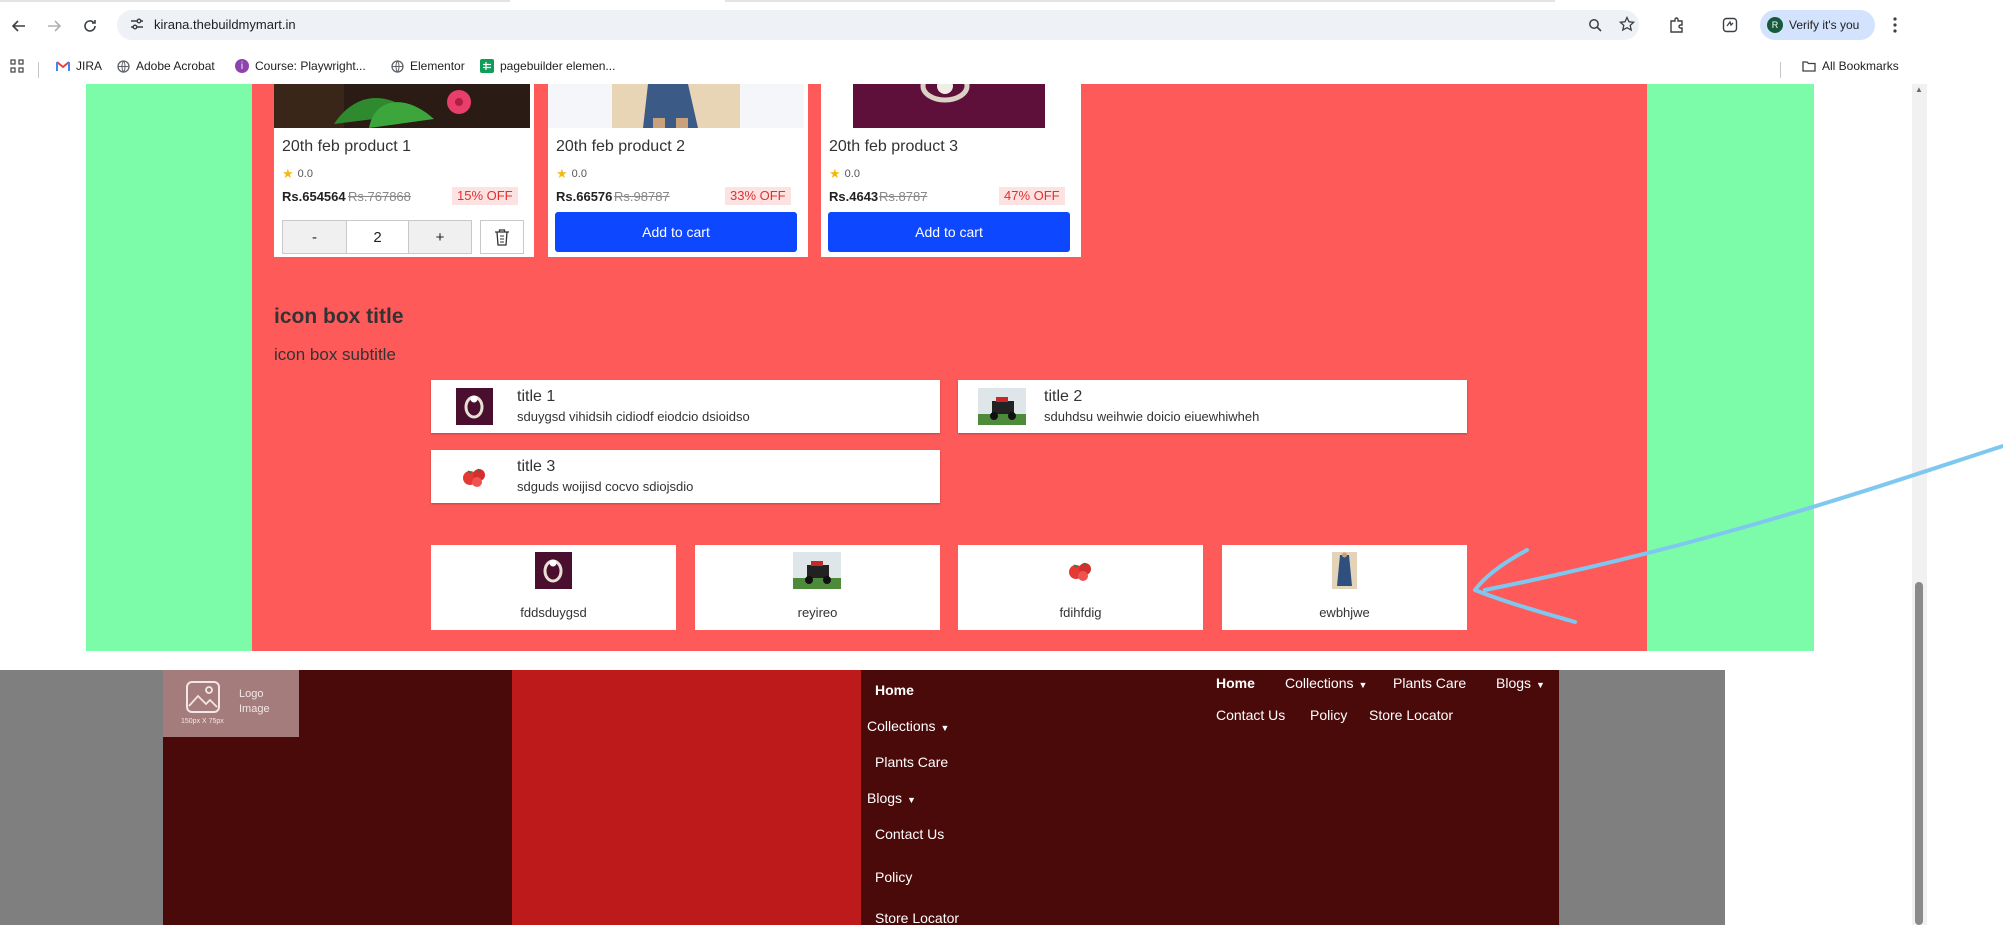  What do you see at coordinates (1152, 416) in the screenshot?
I see `icon-box-item-text: sduhdsu weihwie doicio eiuewhiwheh` at bounding box center [1152, 416].